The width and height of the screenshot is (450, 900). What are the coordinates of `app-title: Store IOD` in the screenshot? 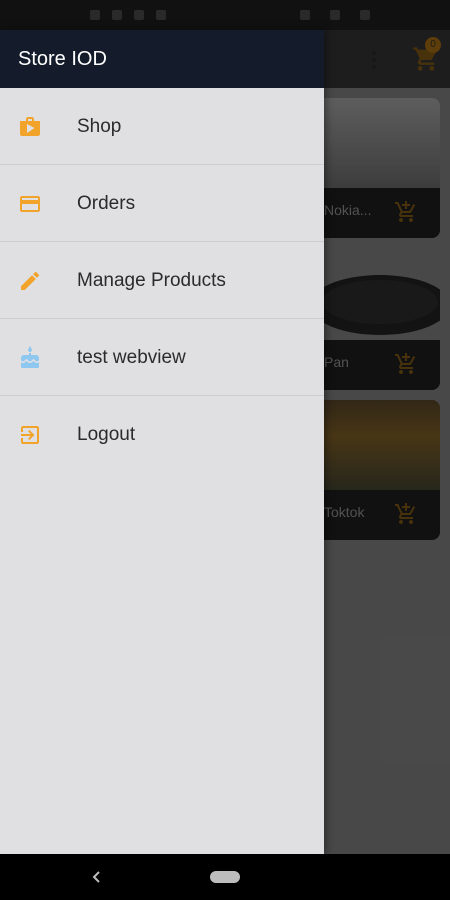 It's located at (62, 59).